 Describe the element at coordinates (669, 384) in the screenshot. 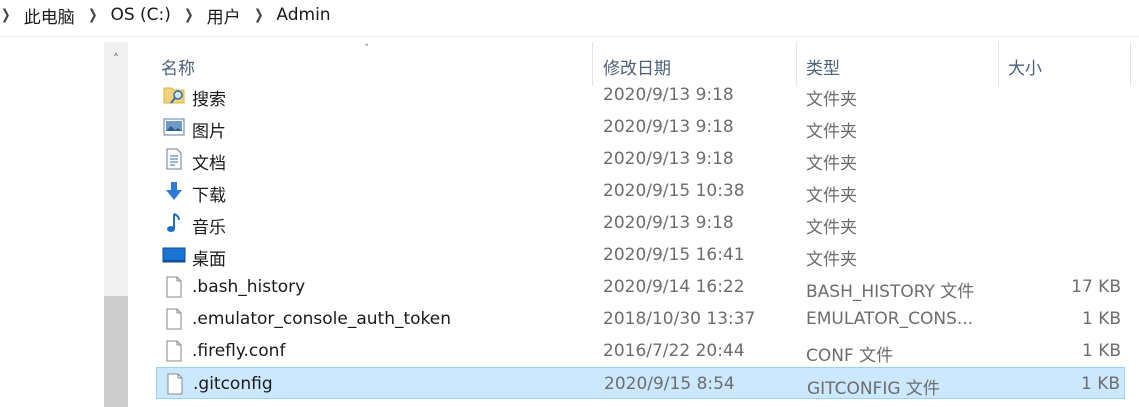

I see `file-date-modified: 2020/9/15 8:54` at that location.